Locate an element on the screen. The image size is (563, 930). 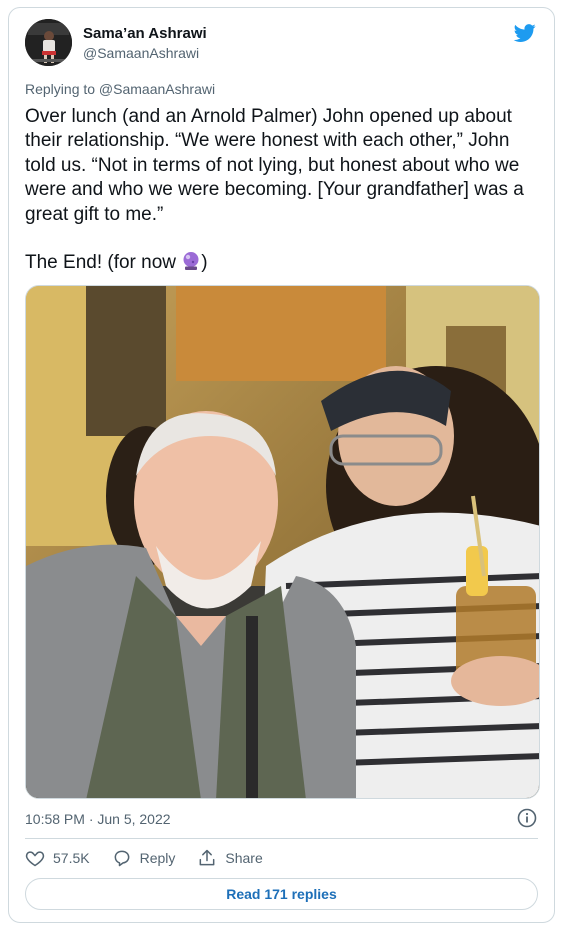
author-handle: @SamaanAshrawi is located at coordinates (141, 53).